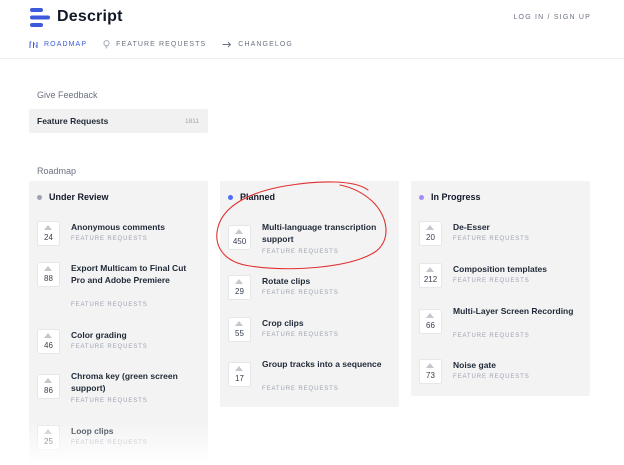 Image resolution: width=624 pixels, height=465 pixels. I want to click on card-title: Chroma key (green screen support), so click(124, 382).